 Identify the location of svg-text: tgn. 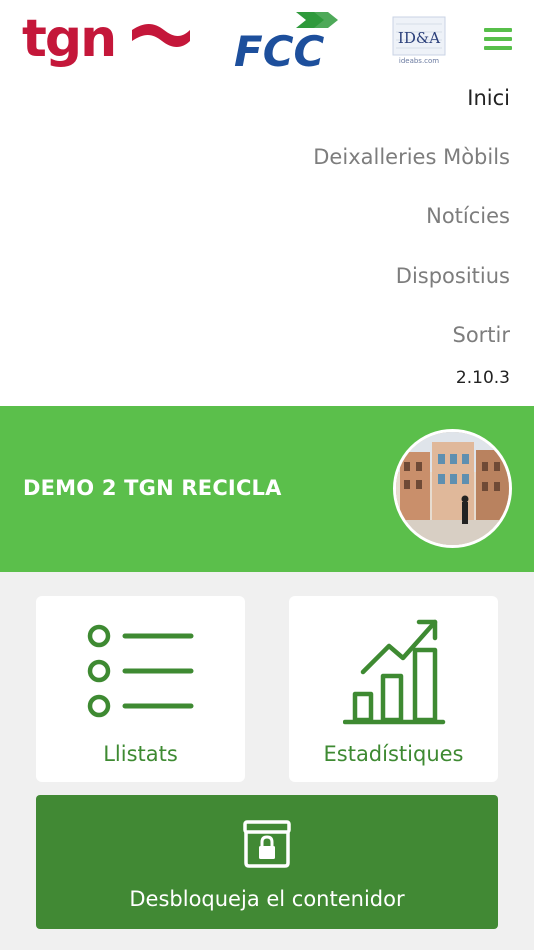
(68, 39).